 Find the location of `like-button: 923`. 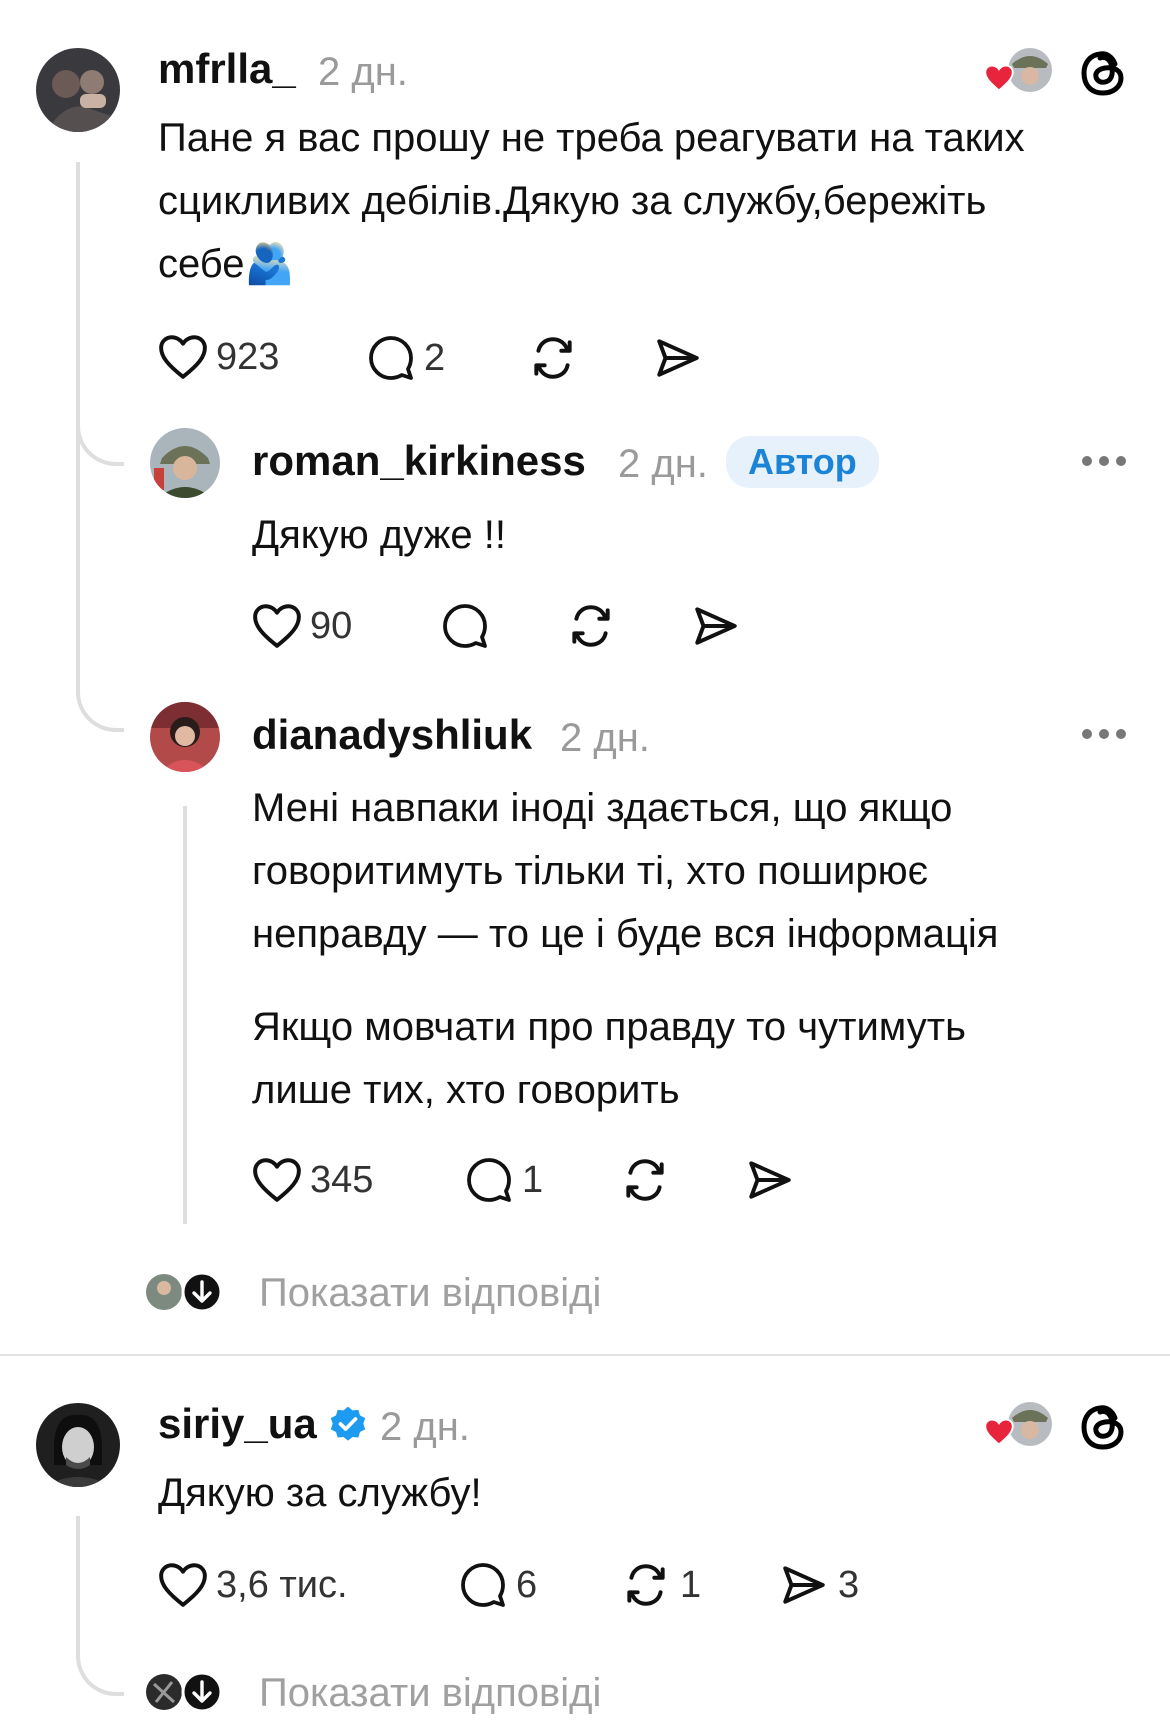

like-button: 923 is located at coordinates (218, 357).